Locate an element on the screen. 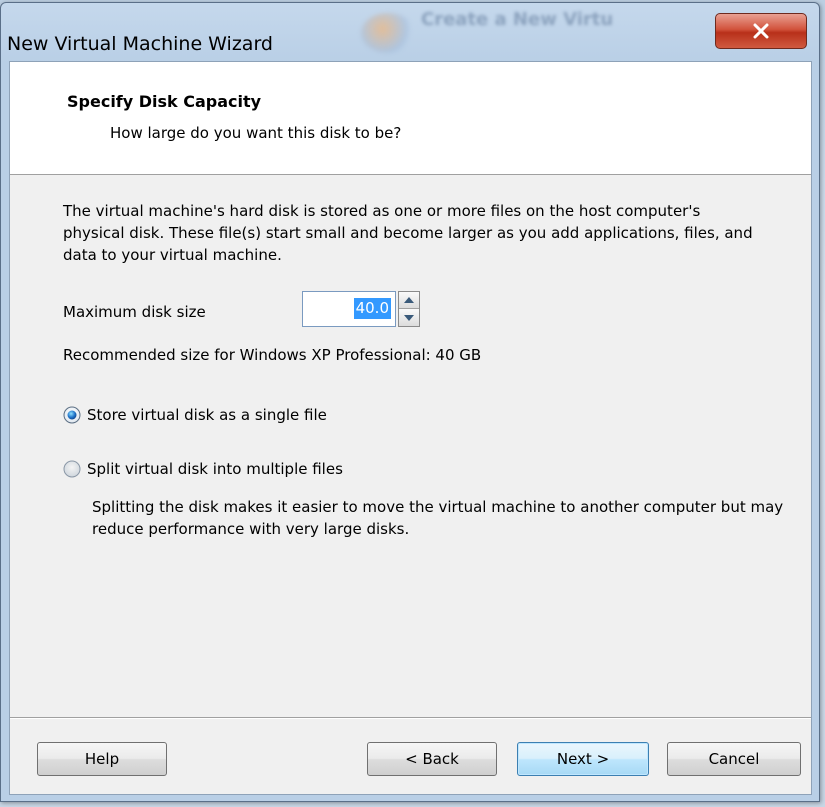 Image resolution: width=825 pixels, height=807 pixels. max-disk-size-label: Maximum disk size is located at coordinates (134, 312).